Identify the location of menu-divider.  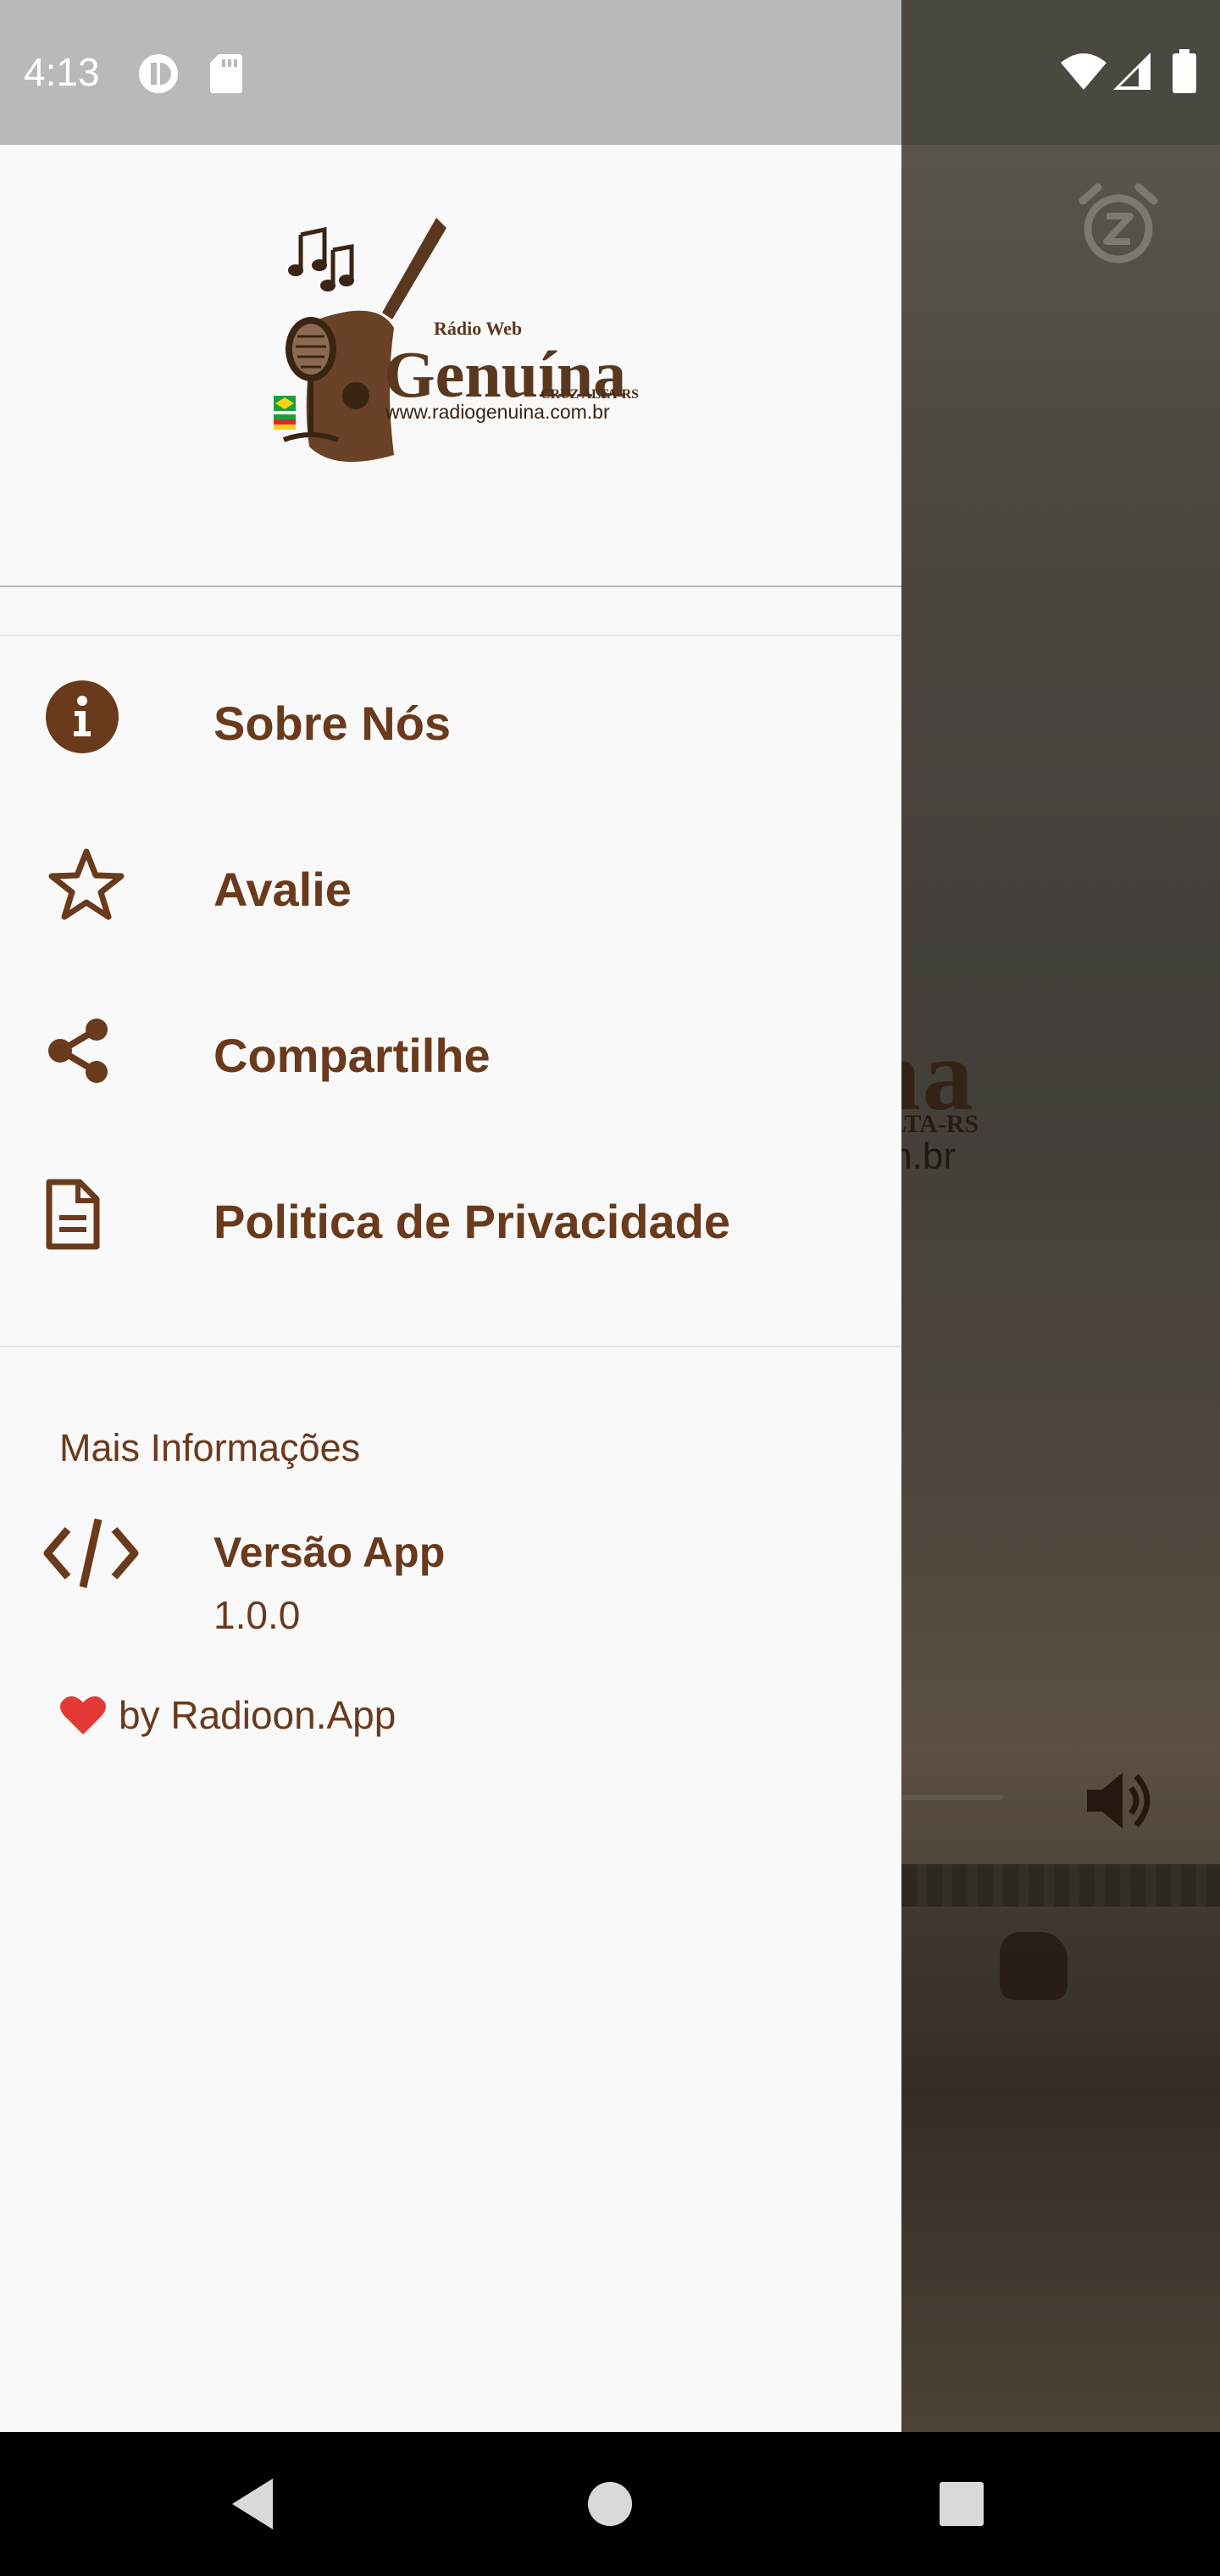
(450, 1346).